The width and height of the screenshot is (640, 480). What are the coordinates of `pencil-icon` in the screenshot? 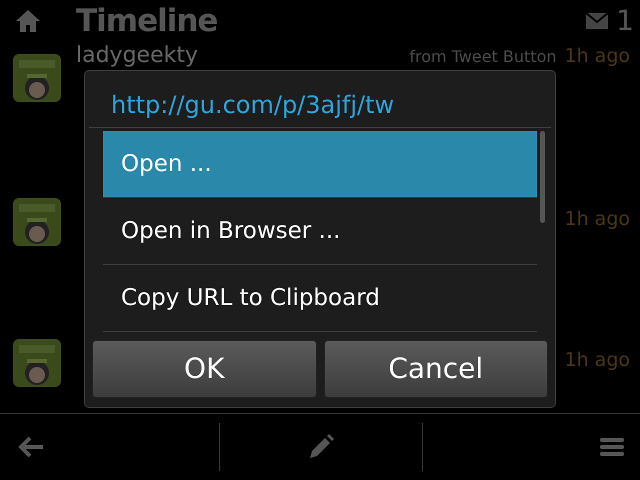 It's located at (321, 447).